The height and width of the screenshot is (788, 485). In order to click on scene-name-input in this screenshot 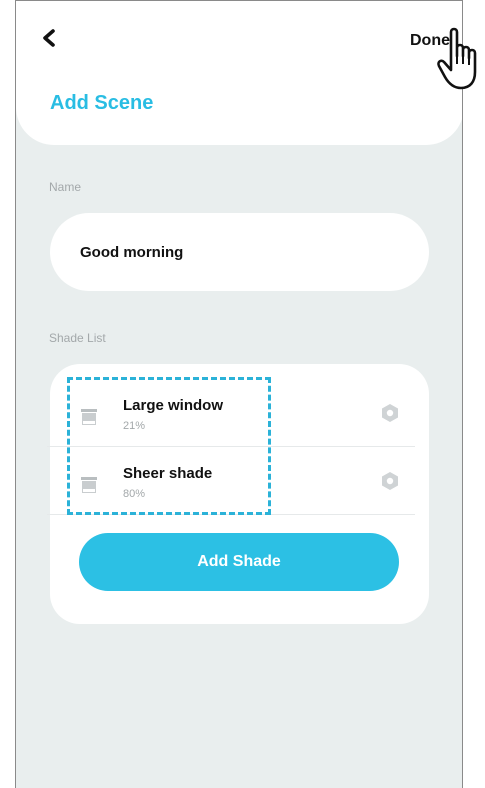, I will do `click(239, 252)`.